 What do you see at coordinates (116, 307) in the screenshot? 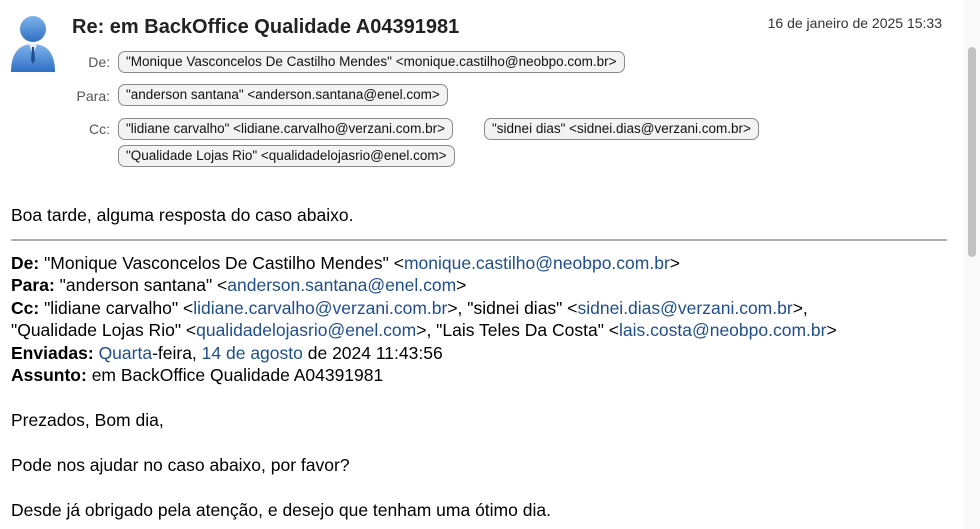
I see `quoted-cc-name: "lidiane carvalho" <` at bounding box center [116, 307].